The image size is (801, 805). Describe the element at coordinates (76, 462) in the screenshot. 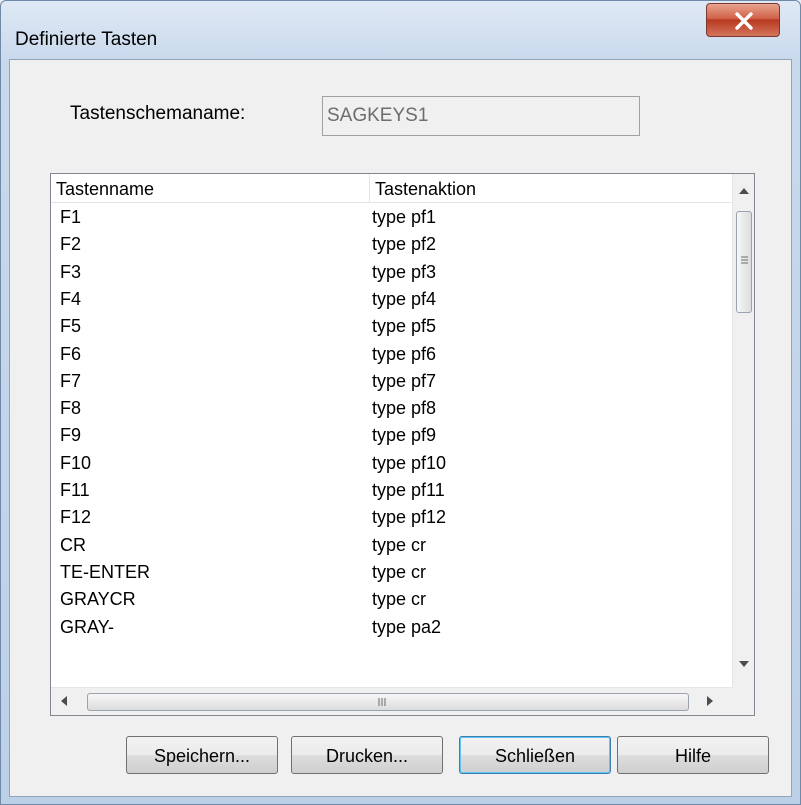

I see `key-name-cell: F10` at that location.